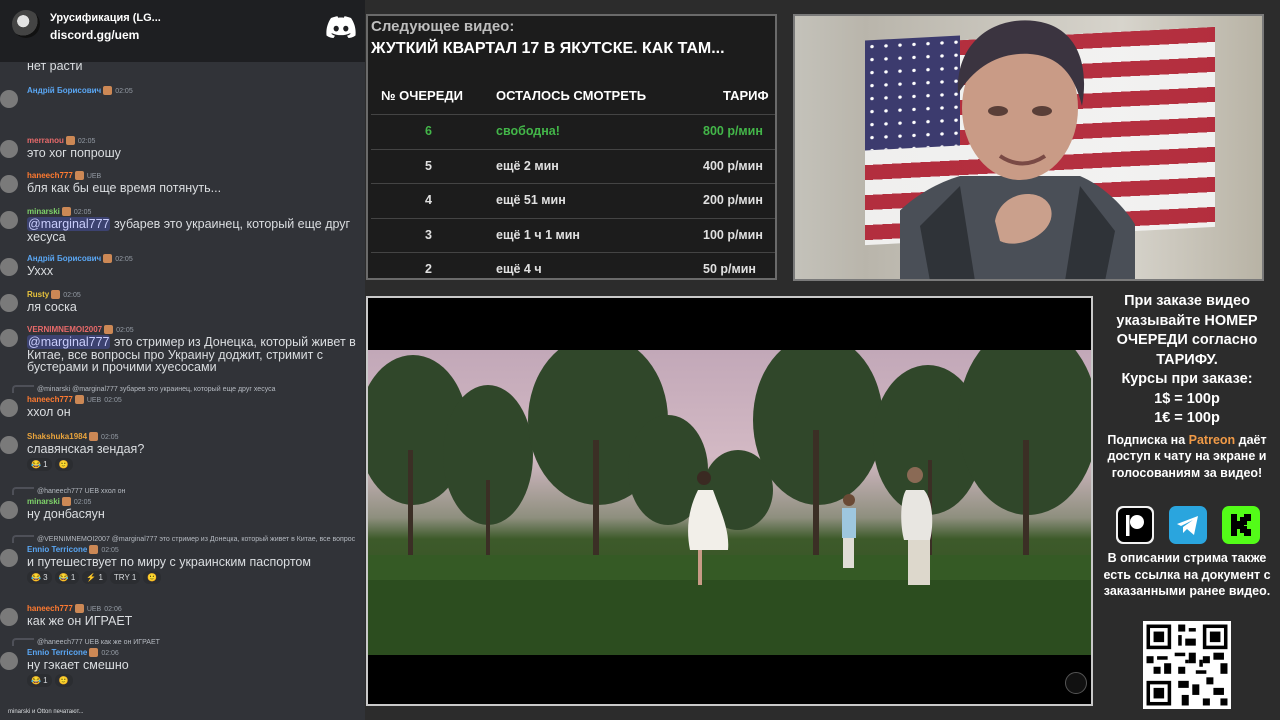 The height and width of the screenshot is (720, 1280). I want to click on reply-preview: @haneech777 UEB как же он ИГРАЕТ, so click(188, 642).